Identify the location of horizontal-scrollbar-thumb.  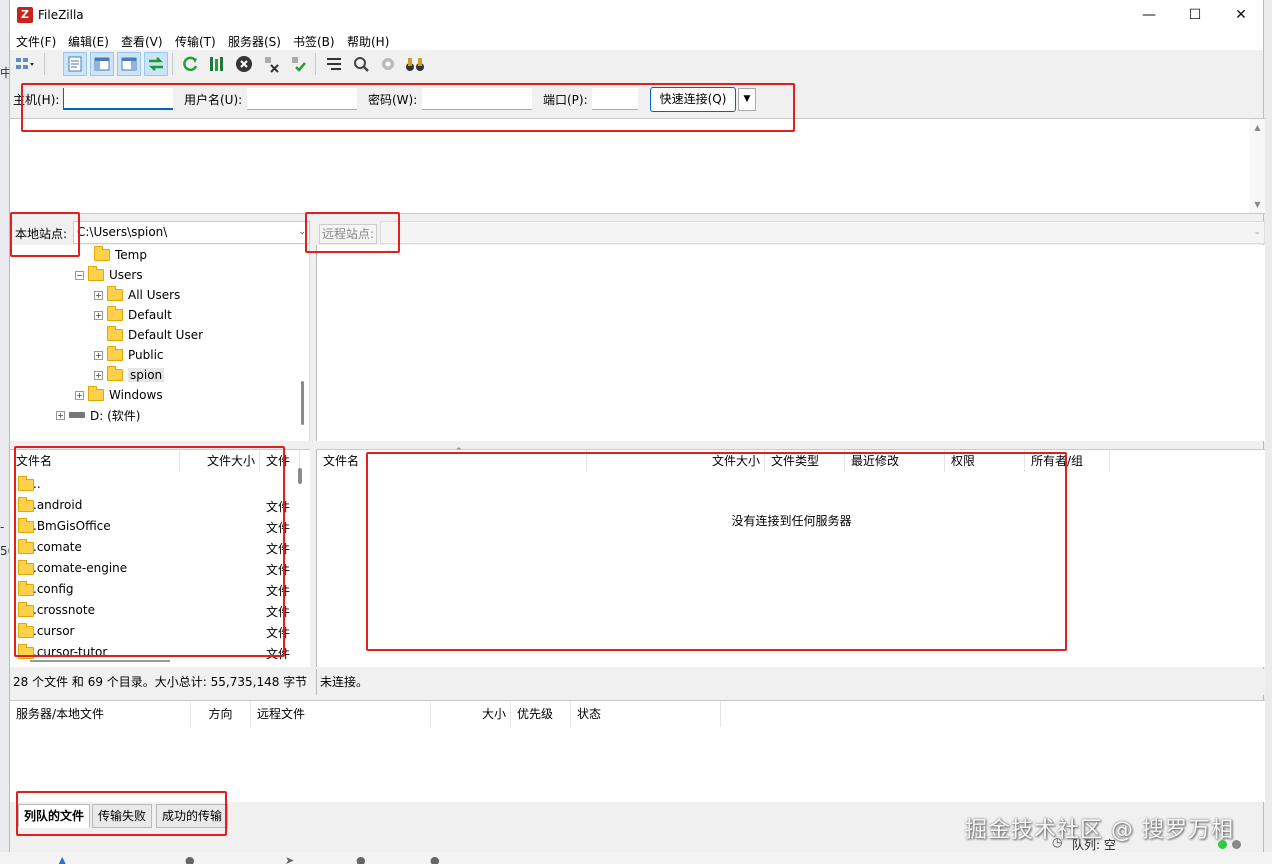
(100, 661).